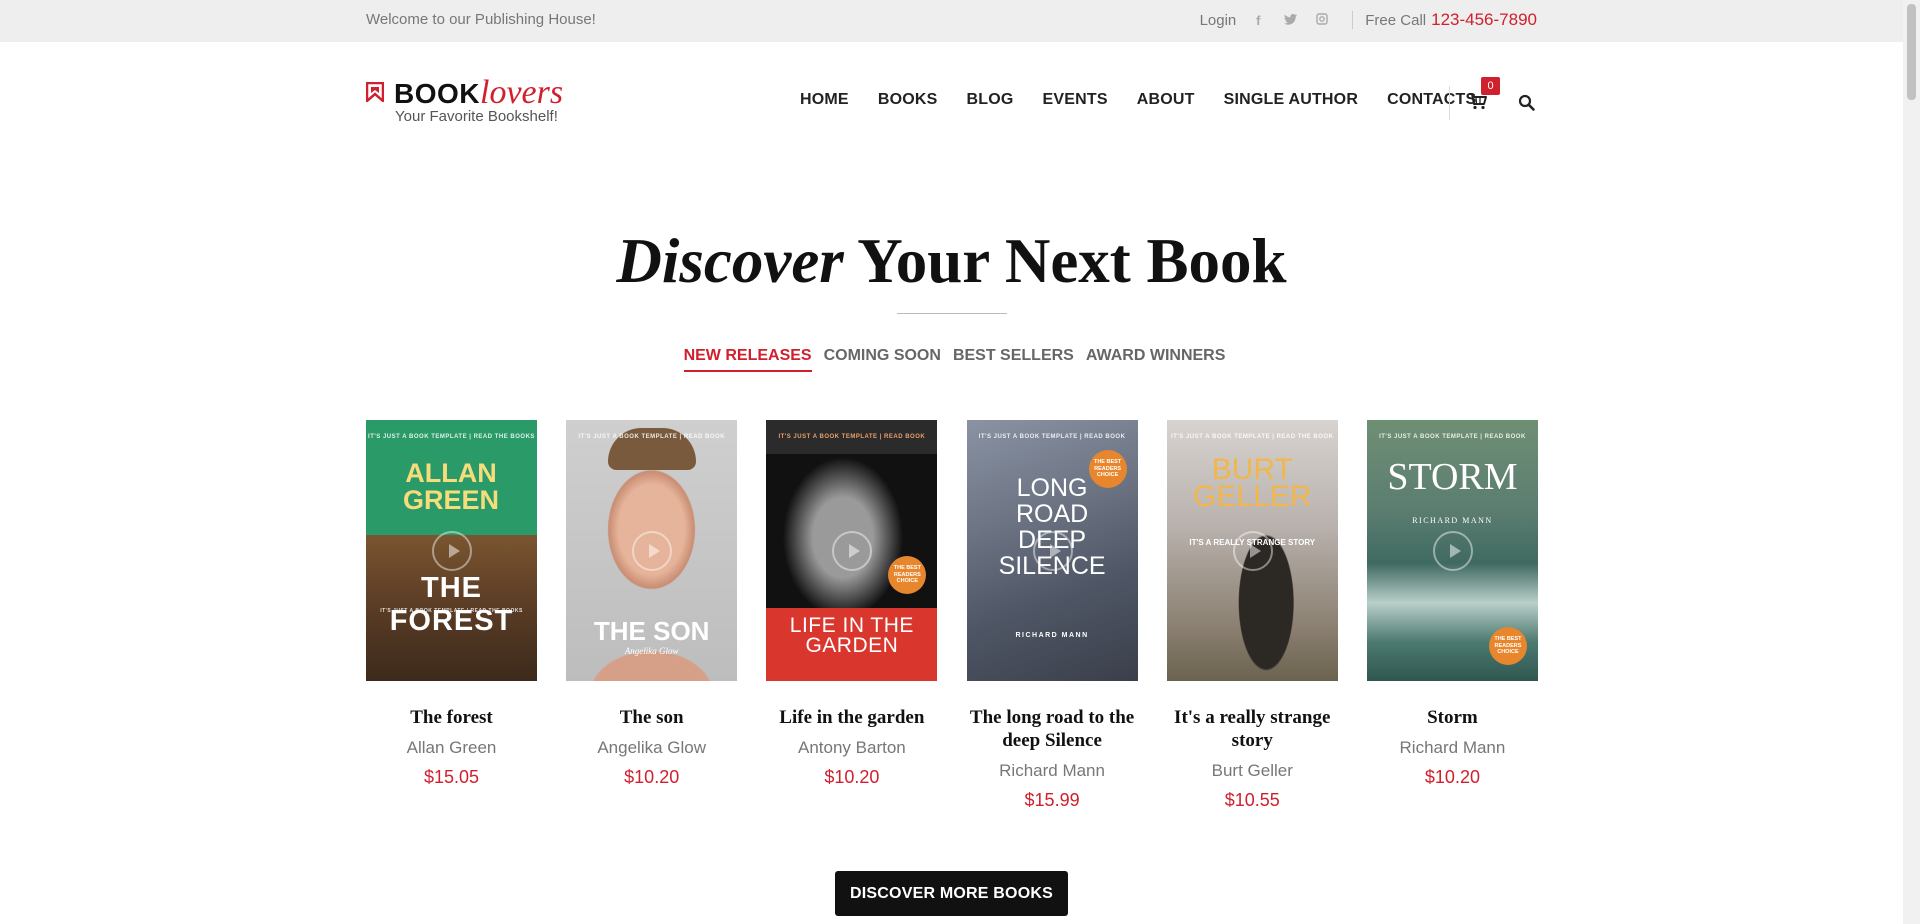 The width and height of the screenshot is (1920, 924). What do you see at coordinates (1252, 800) in the screenshot?
I see `book-price: $10.55` at bounding box center [1252, 800].